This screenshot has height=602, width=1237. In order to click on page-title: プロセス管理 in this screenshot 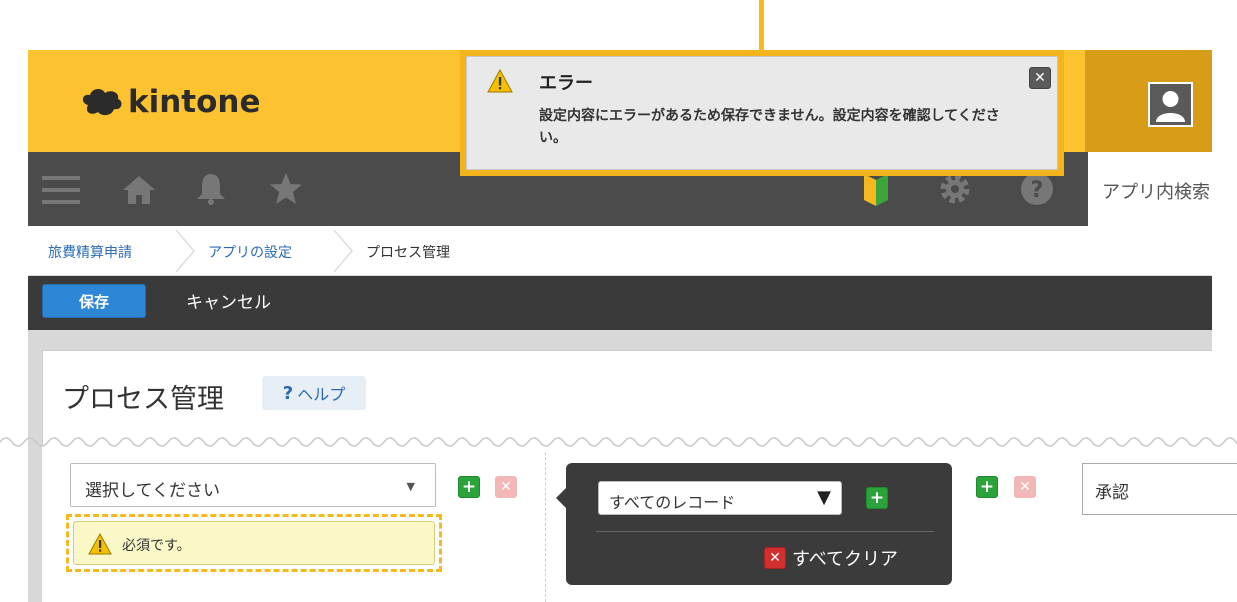, I will do `click(143, 399)`.